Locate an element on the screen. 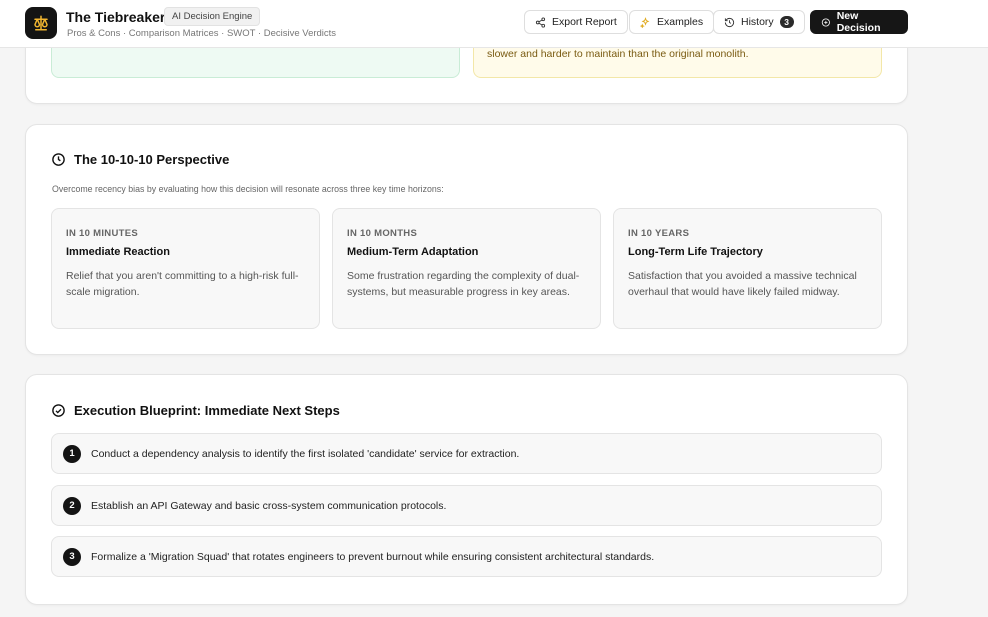 The image size is (988, 617). export-report-button: Export Report is located at coordinates (576, 22).